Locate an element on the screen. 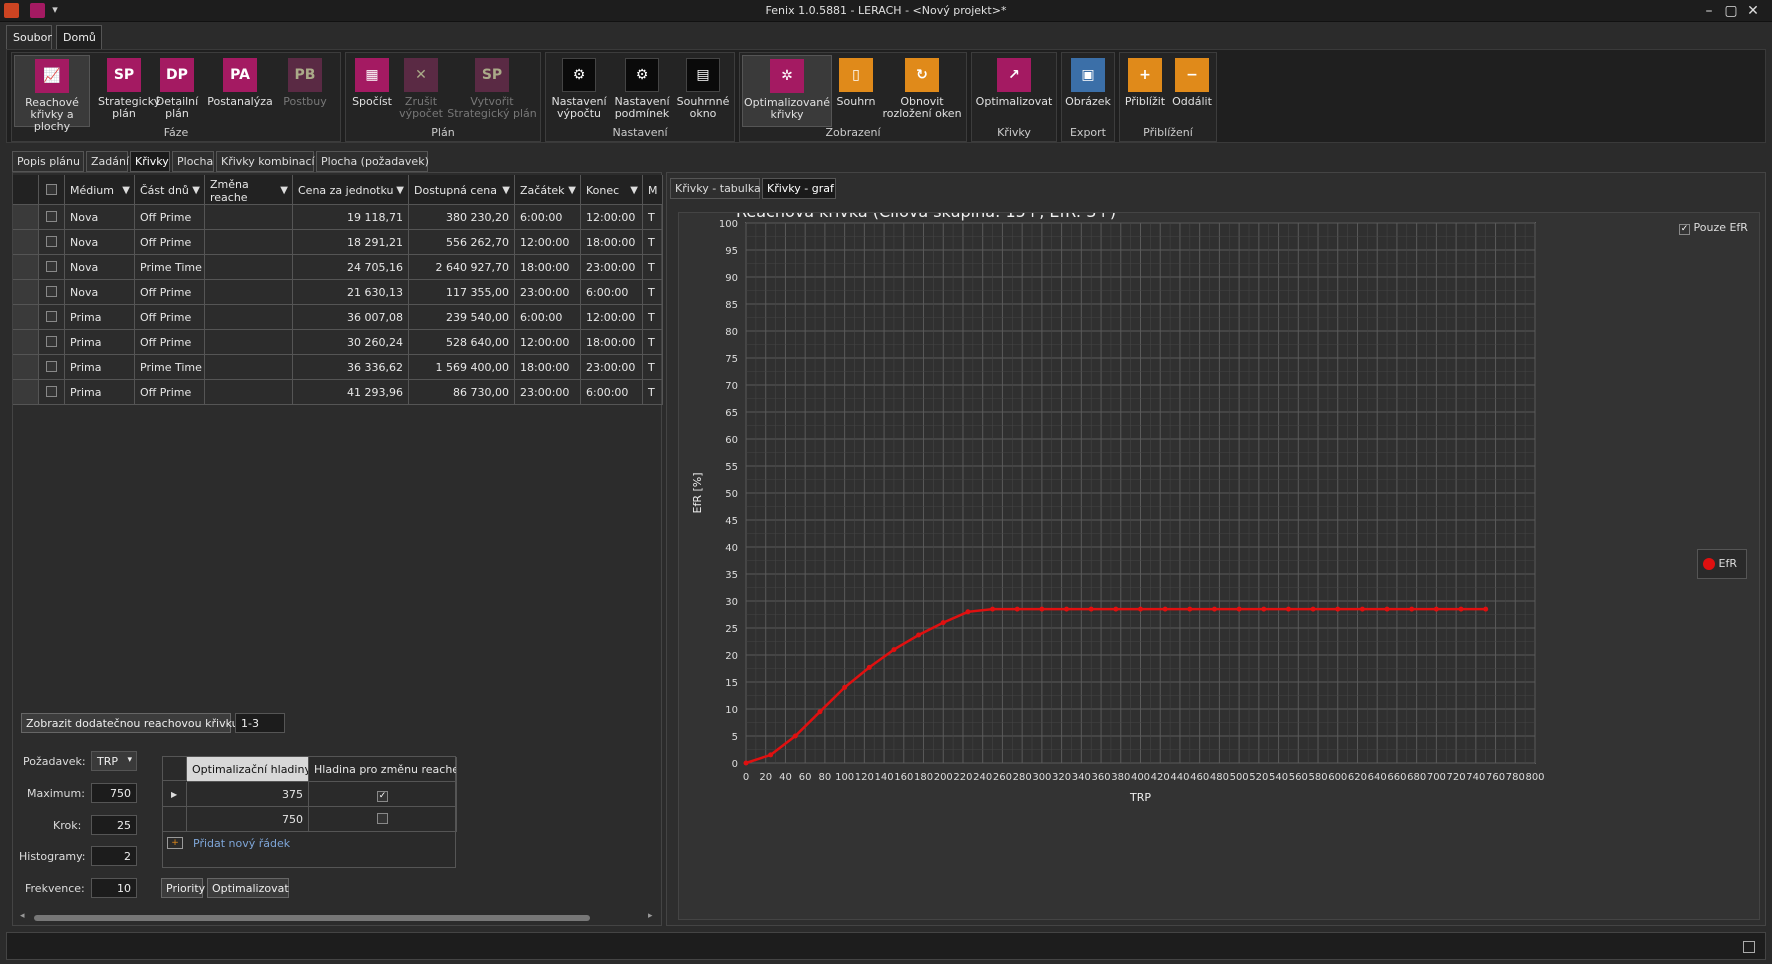 This screenshot has height=964, width=1772. opt-level-cell: 375 is located at coordinates (248, 794).